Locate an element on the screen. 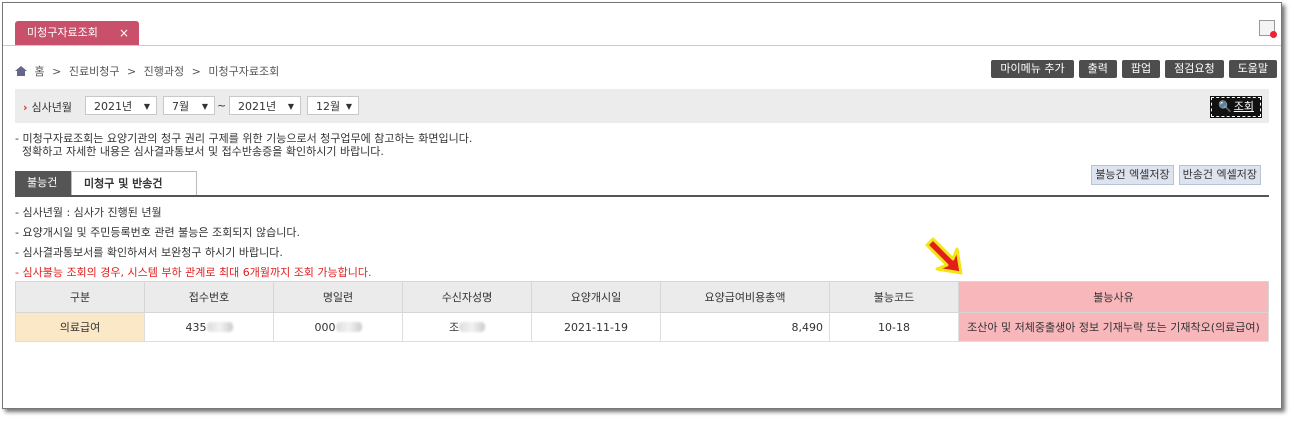 The height and width of the screenshot is (421, 1294). col-kind: 구분 is located at coordinates (80, 297).